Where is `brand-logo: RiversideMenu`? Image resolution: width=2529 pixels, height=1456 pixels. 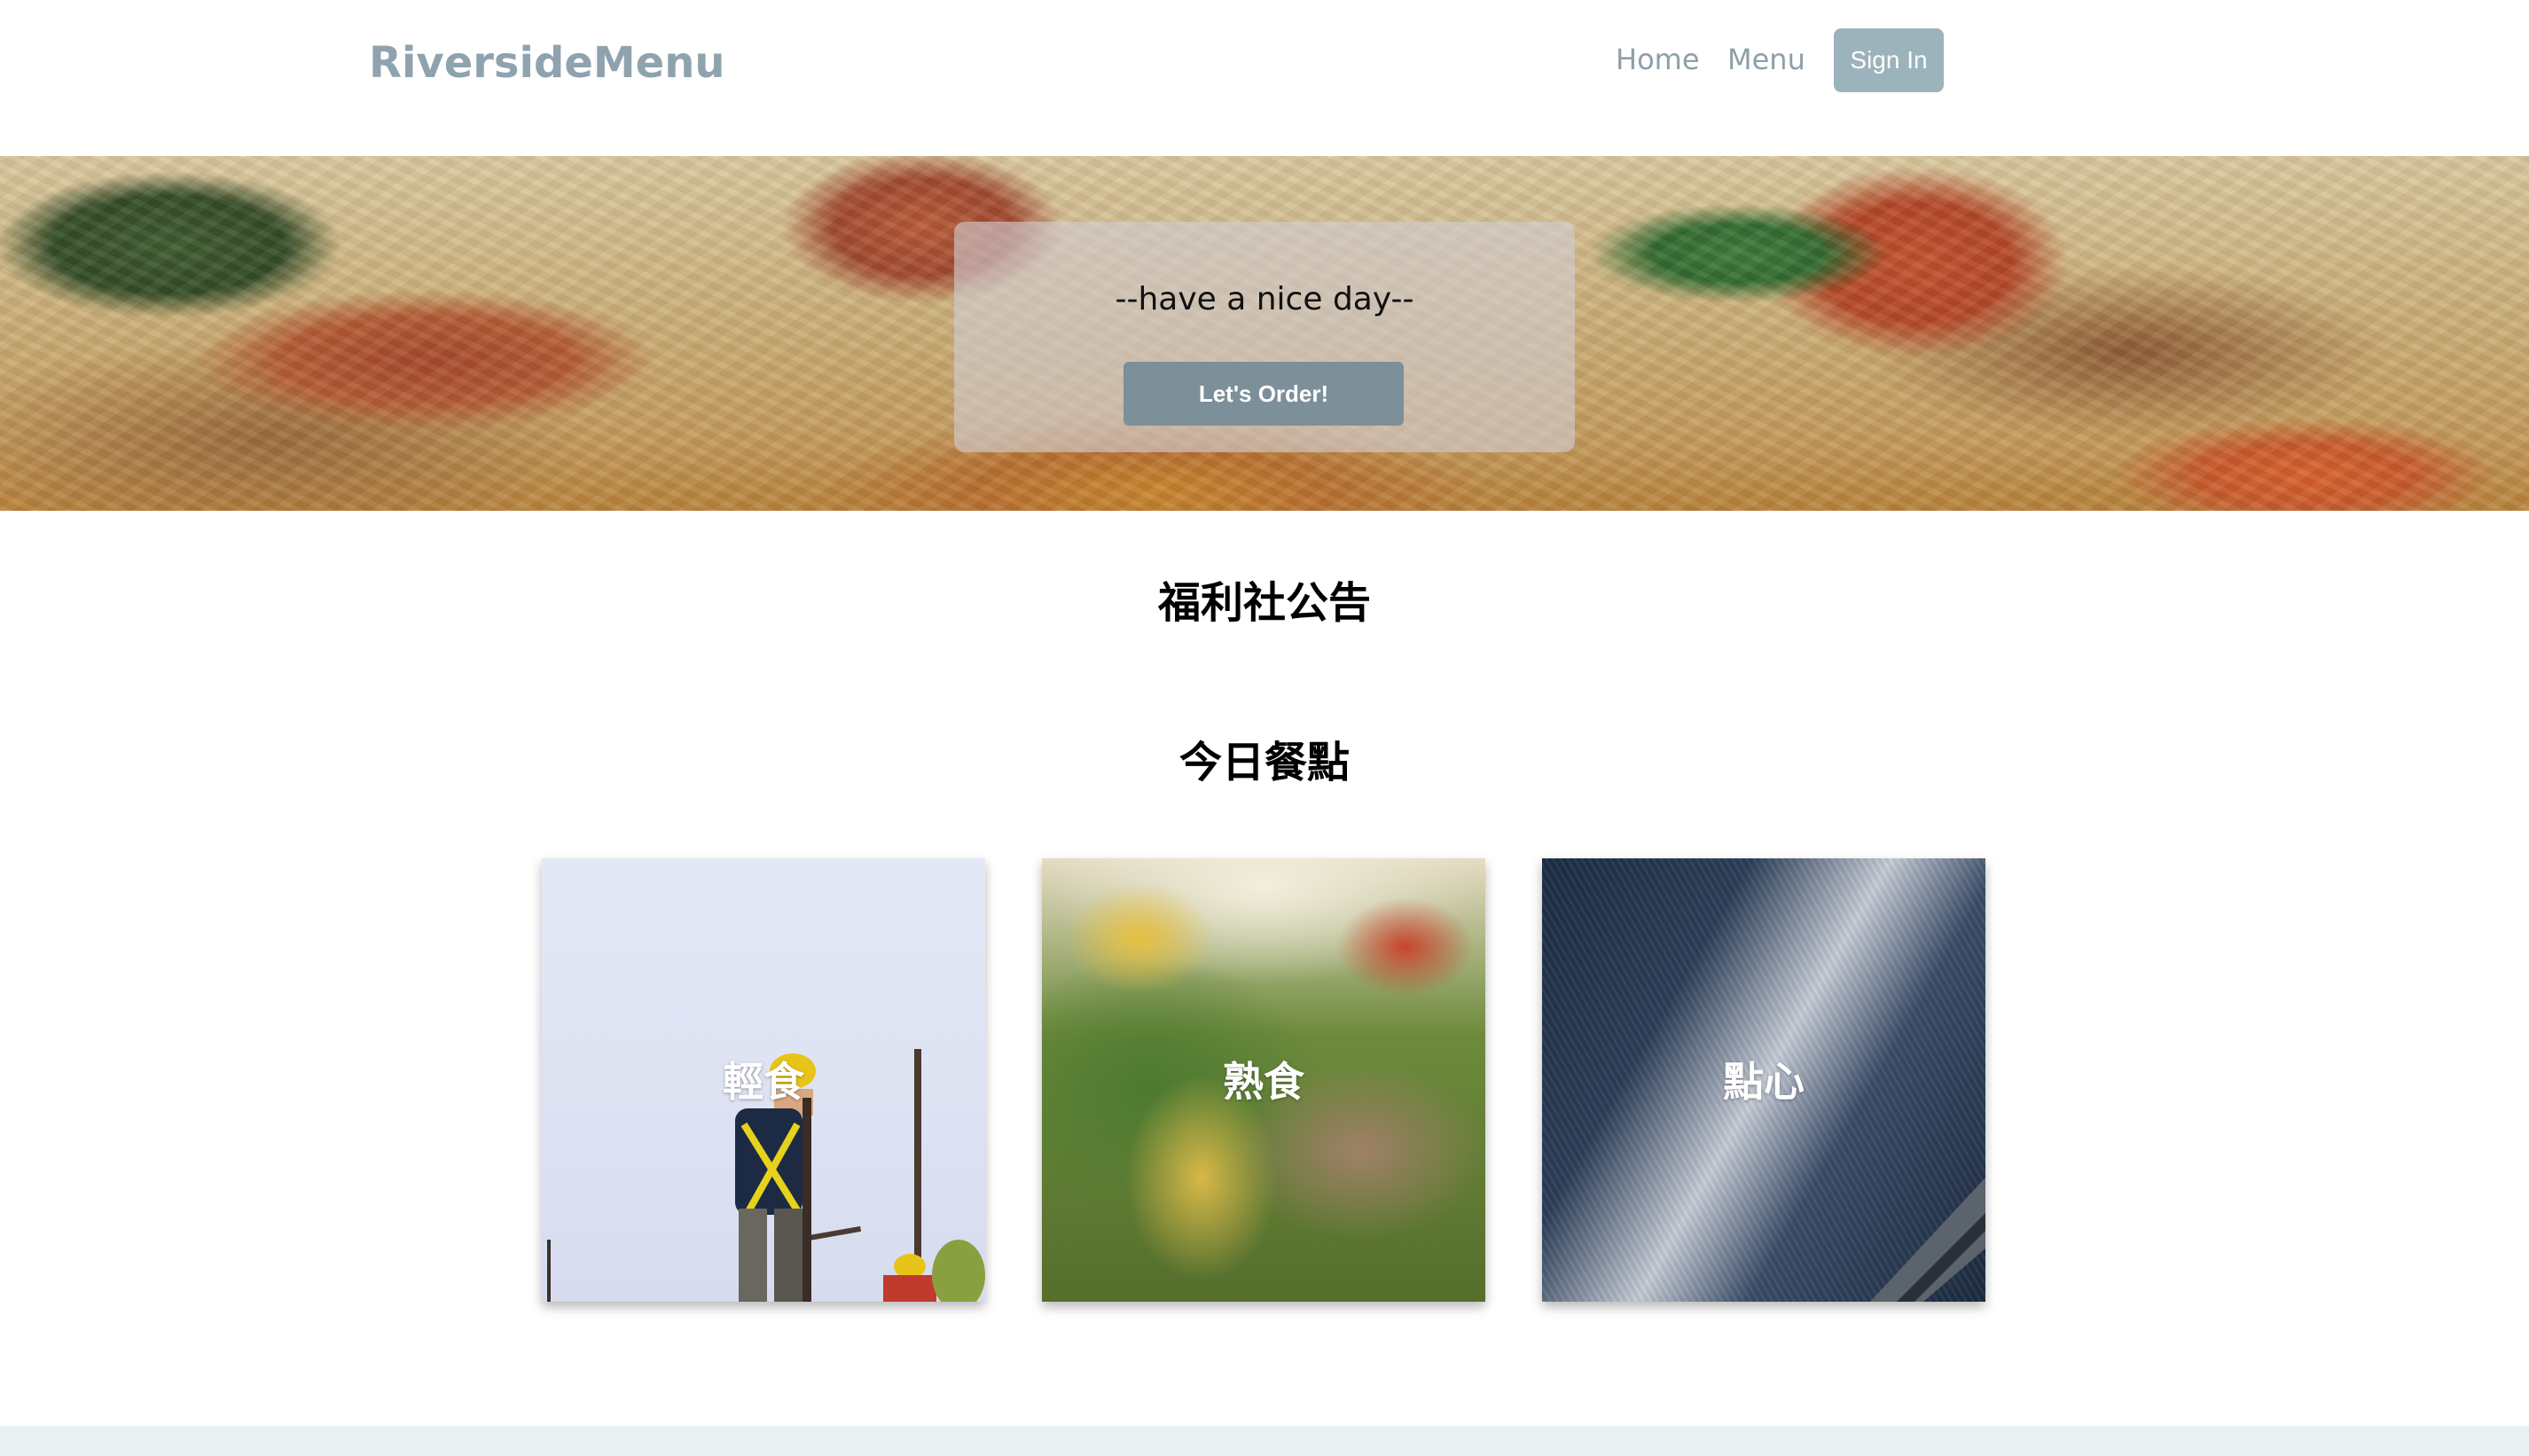 brand-logo: RiversideMenu is located at coordinates (547, 62).